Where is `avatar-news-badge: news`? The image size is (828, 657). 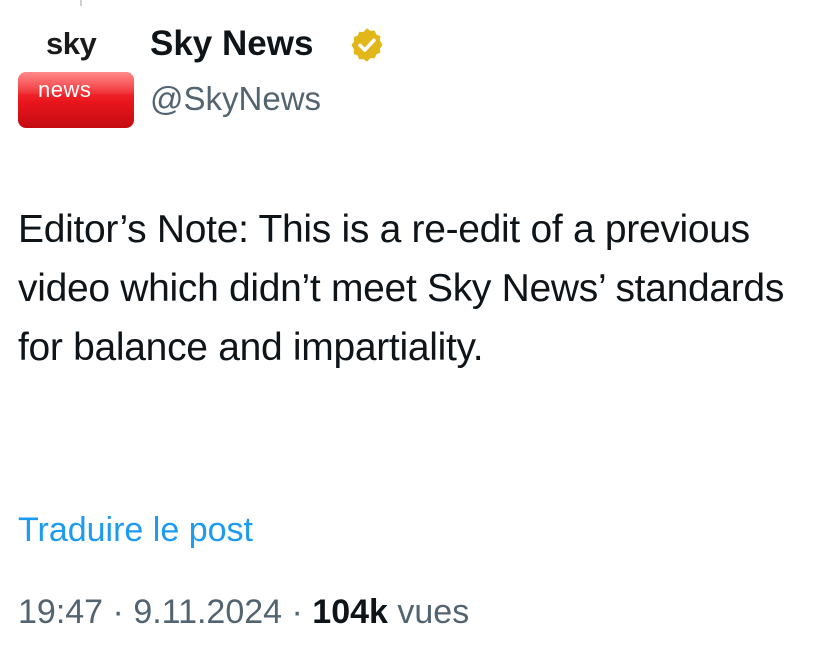 avatar-news-badge: news is located at coordinates (76, 100).